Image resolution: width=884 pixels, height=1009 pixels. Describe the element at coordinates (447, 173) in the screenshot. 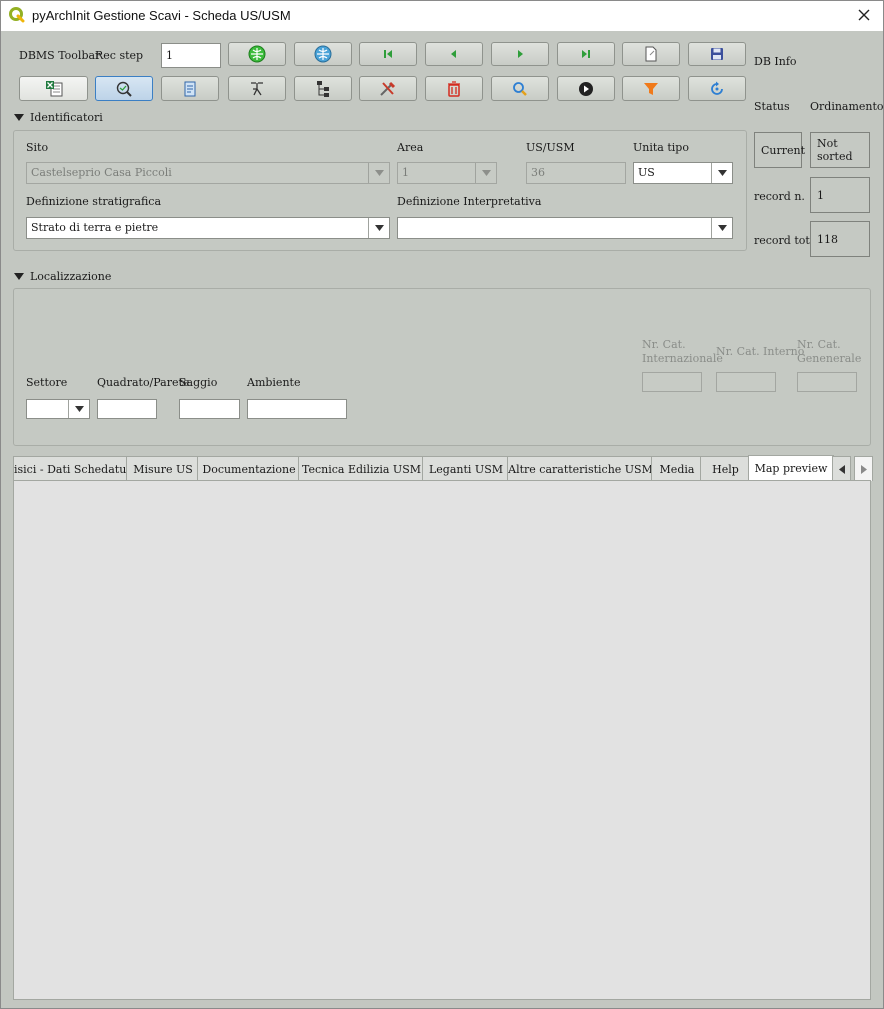

I see `area-combobox: 1` at that location.